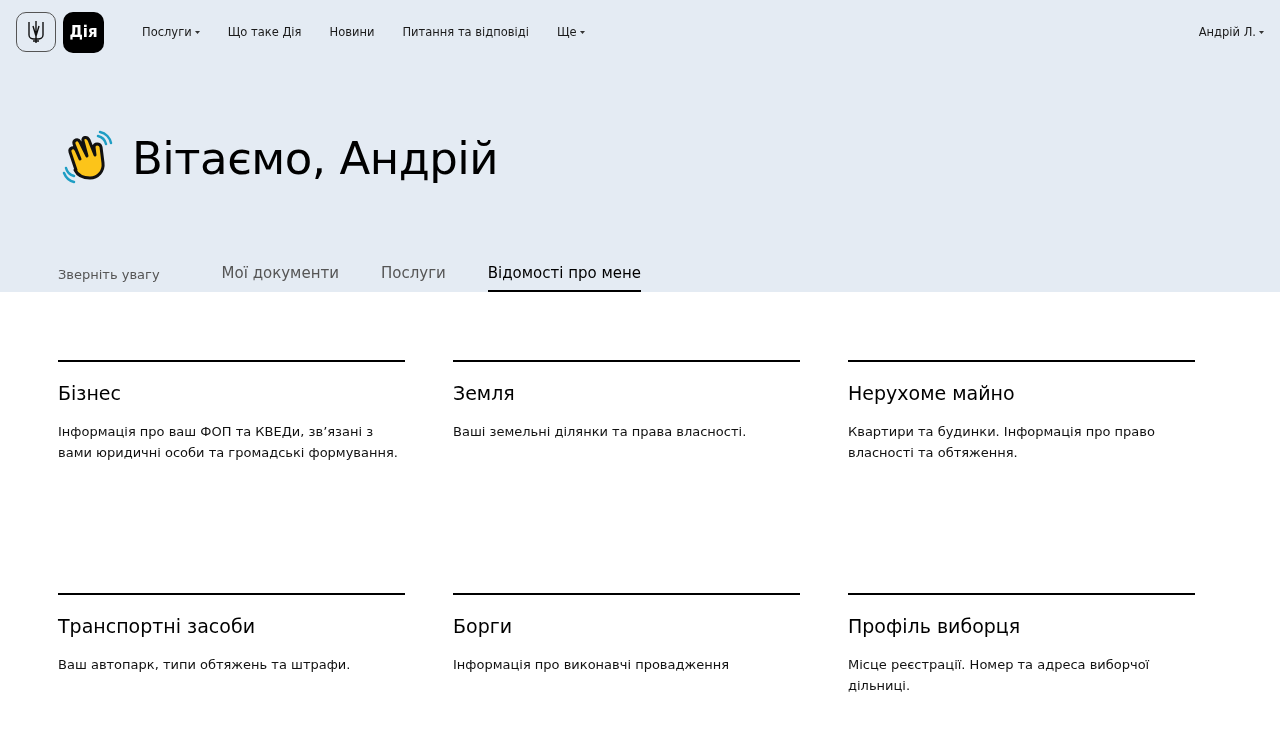 This screenshot has height=742, width=1280. I want to click on user-menu: Андрій Л., so click(1231, 32).